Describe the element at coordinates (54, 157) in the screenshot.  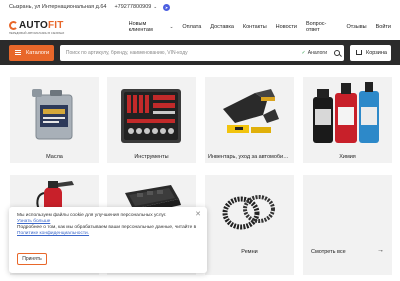
I see `category-label: Масла` at that location.